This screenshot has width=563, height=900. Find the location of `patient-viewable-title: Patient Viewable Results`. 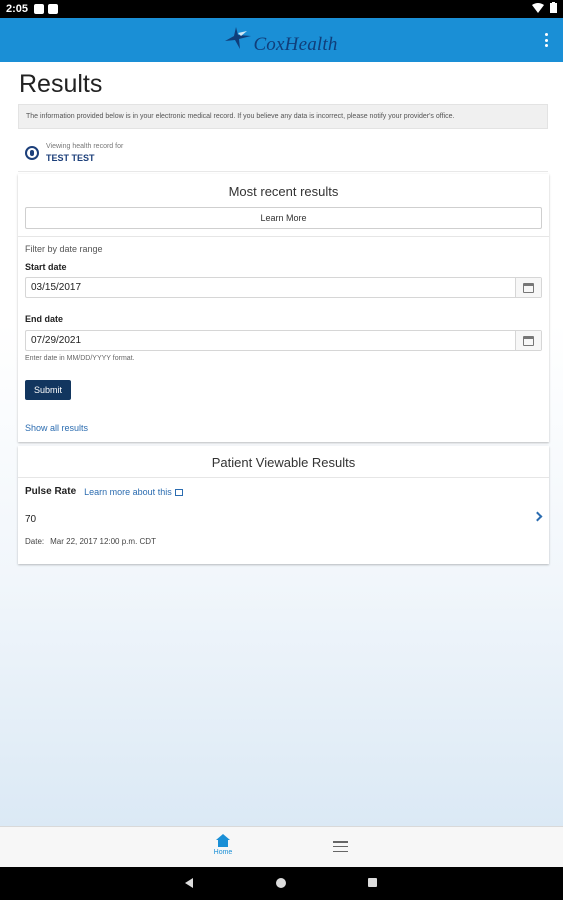

patient-viewable-title: Patient Viewable Results is located at coordinates (283, 462).